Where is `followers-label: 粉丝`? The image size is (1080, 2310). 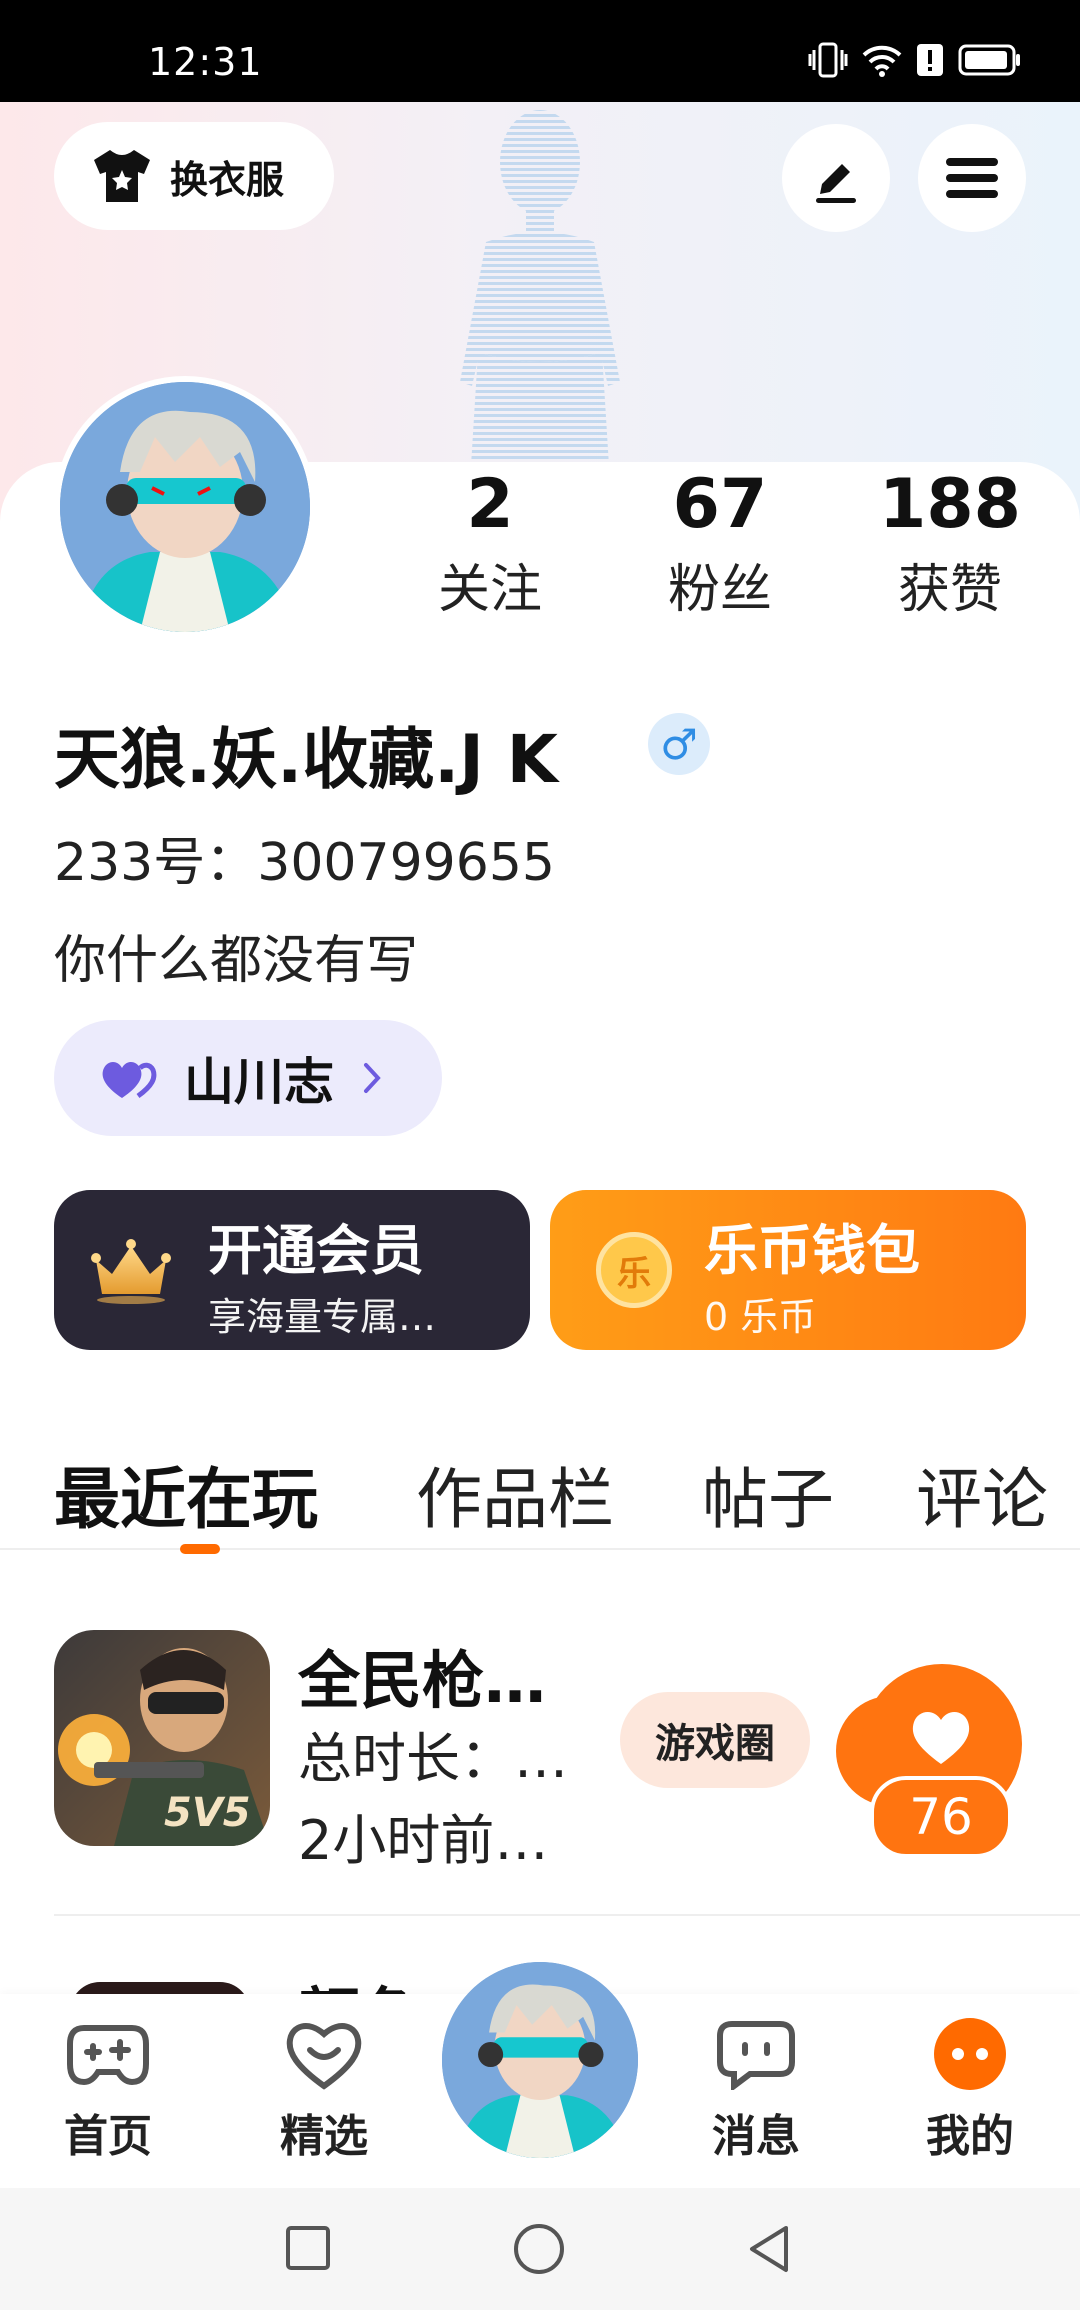
followers-label: 粉丝 is located at coordinates (719, 590).